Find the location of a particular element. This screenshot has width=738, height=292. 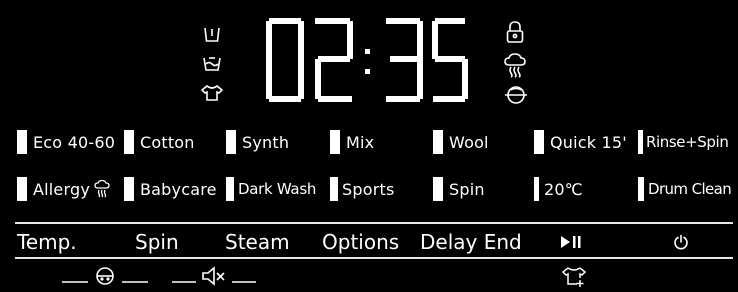

program-label: Spin is located at coordinates (467, 189).